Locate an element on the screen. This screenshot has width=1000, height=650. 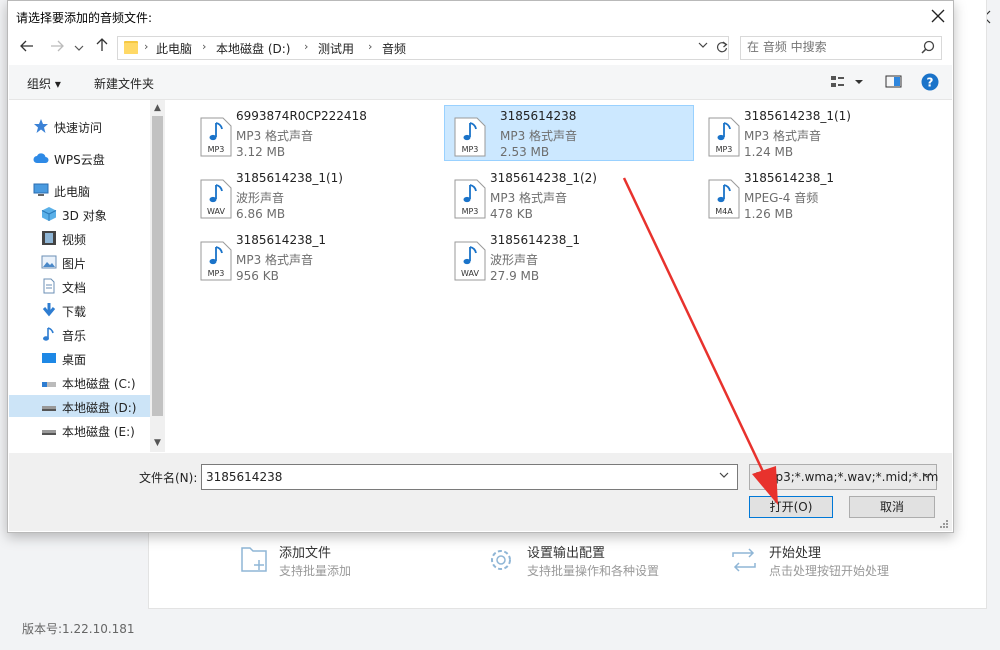
new-folder-button: 新建文件夹 is located at coordinates (124, 83).